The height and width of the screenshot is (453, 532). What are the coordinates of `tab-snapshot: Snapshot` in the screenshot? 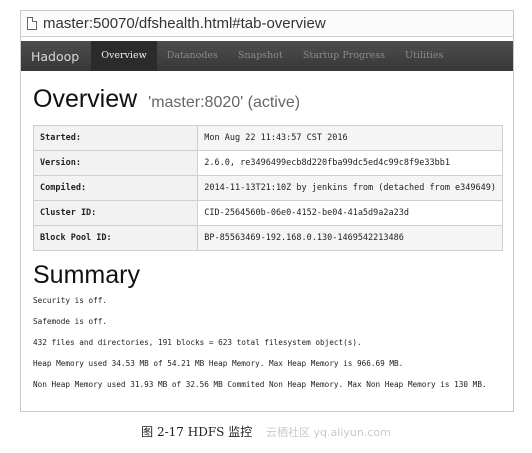 It's located at (260, 56).